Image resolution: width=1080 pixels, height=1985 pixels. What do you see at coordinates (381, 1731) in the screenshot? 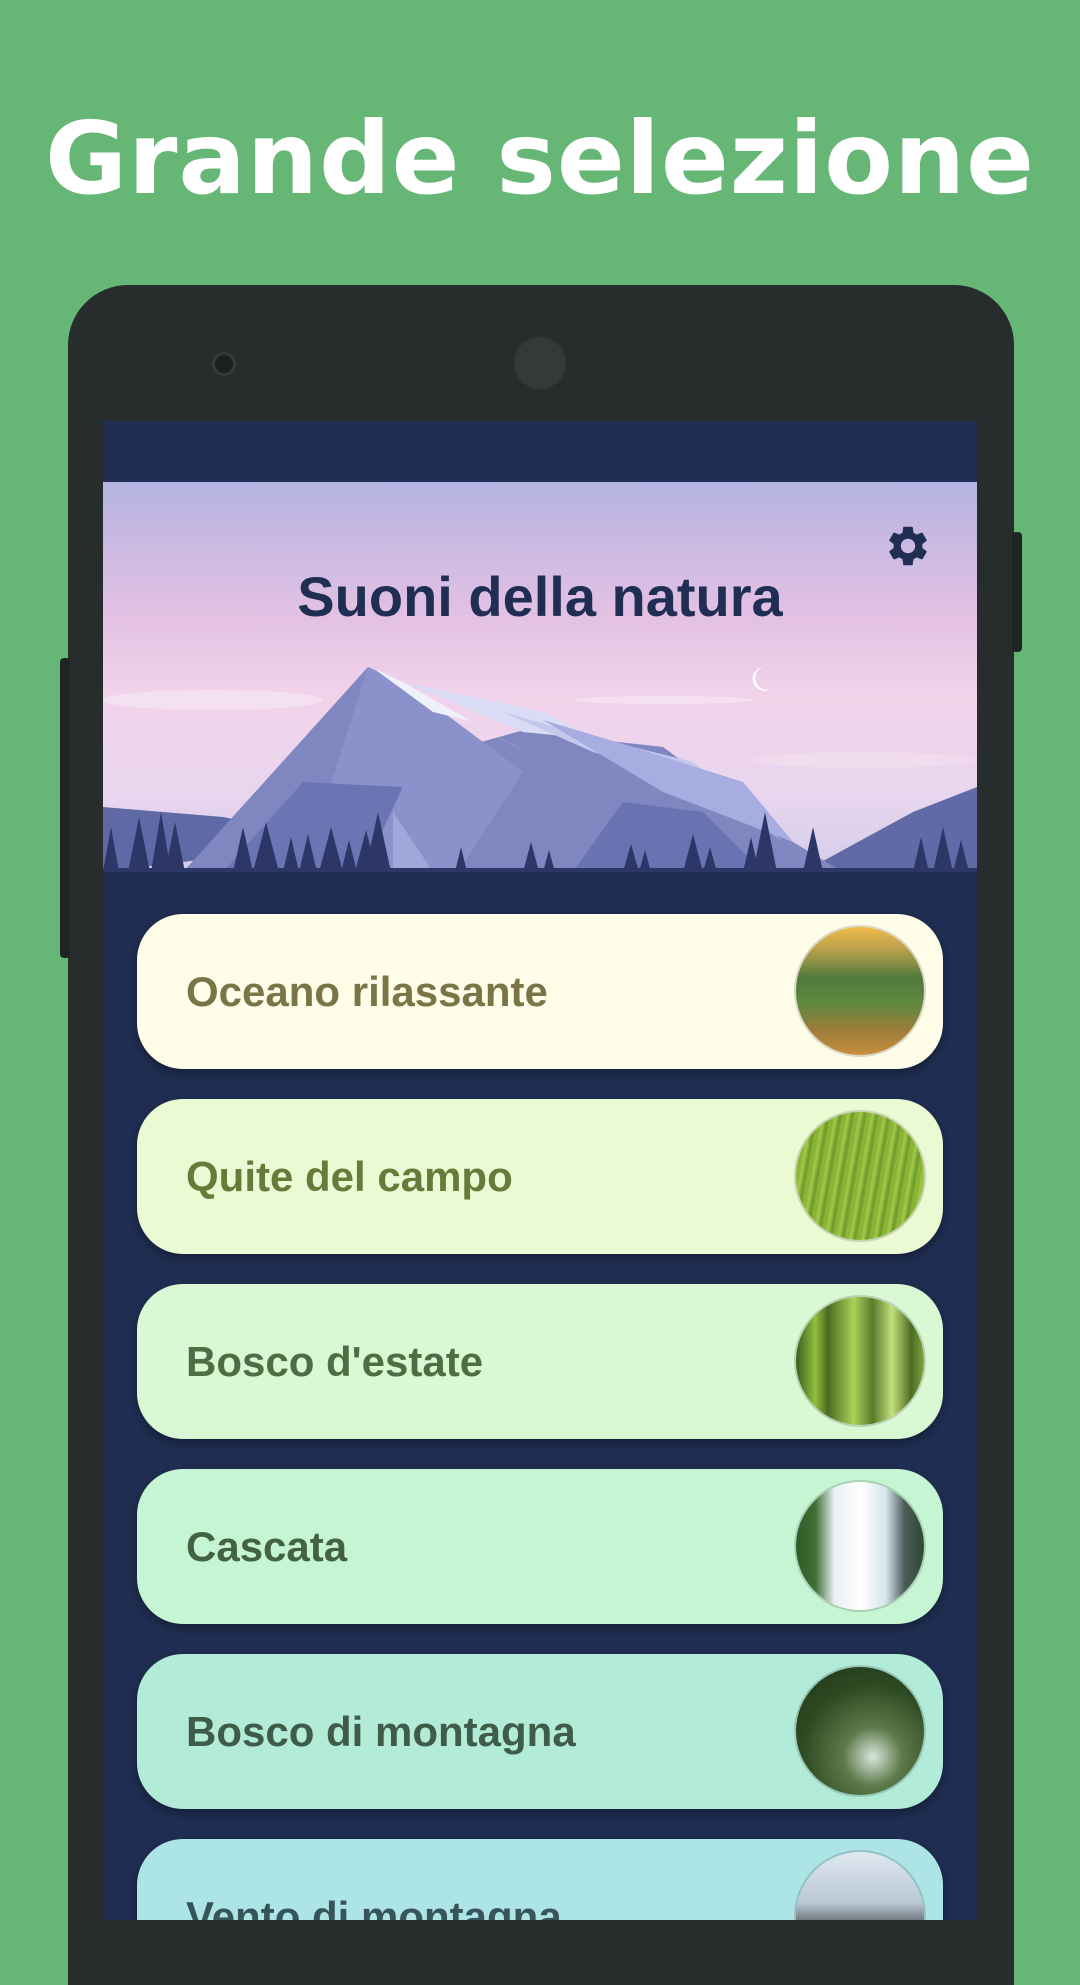
I see `sound-label: Bosco di montagna` at bounding box center [381, 1731].